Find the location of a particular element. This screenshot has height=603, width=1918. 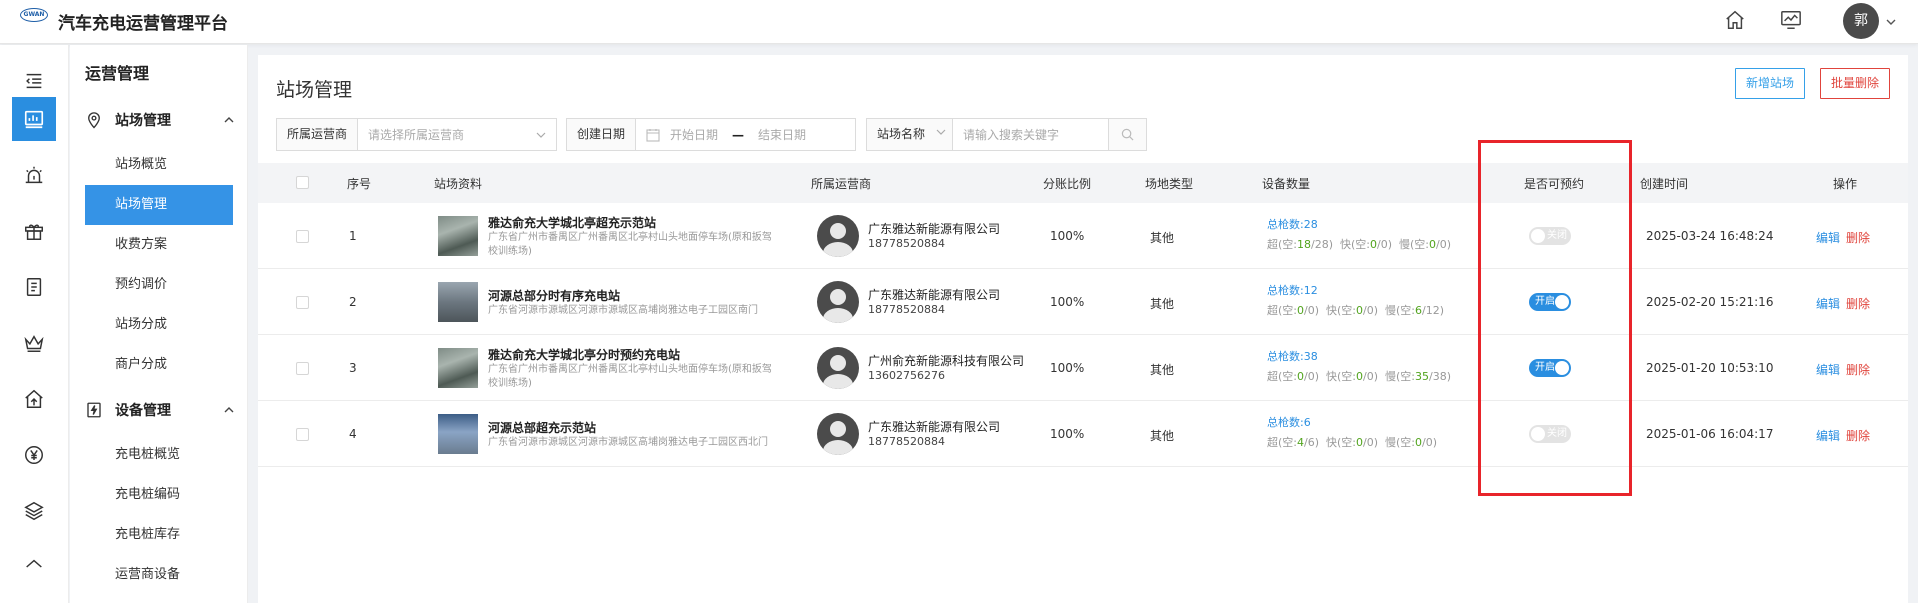

station-info: 河源总部分时有序充电站 广东省河源市源城区河源市源城区高埔岗雅达电子工园区南门 is located at coordinates (623, 302).